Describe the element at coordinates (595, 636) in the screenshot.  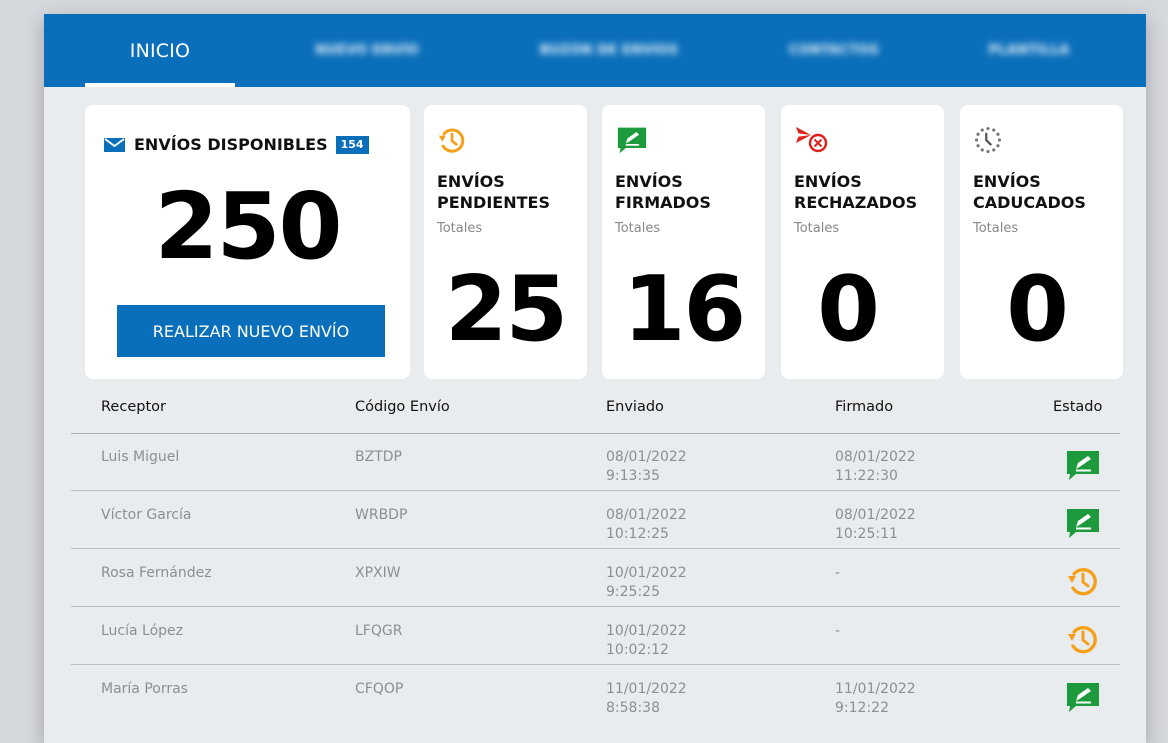
I see `table-row: Lucía López LFQGR 10/01/2022 10:02:12 -` at that location.